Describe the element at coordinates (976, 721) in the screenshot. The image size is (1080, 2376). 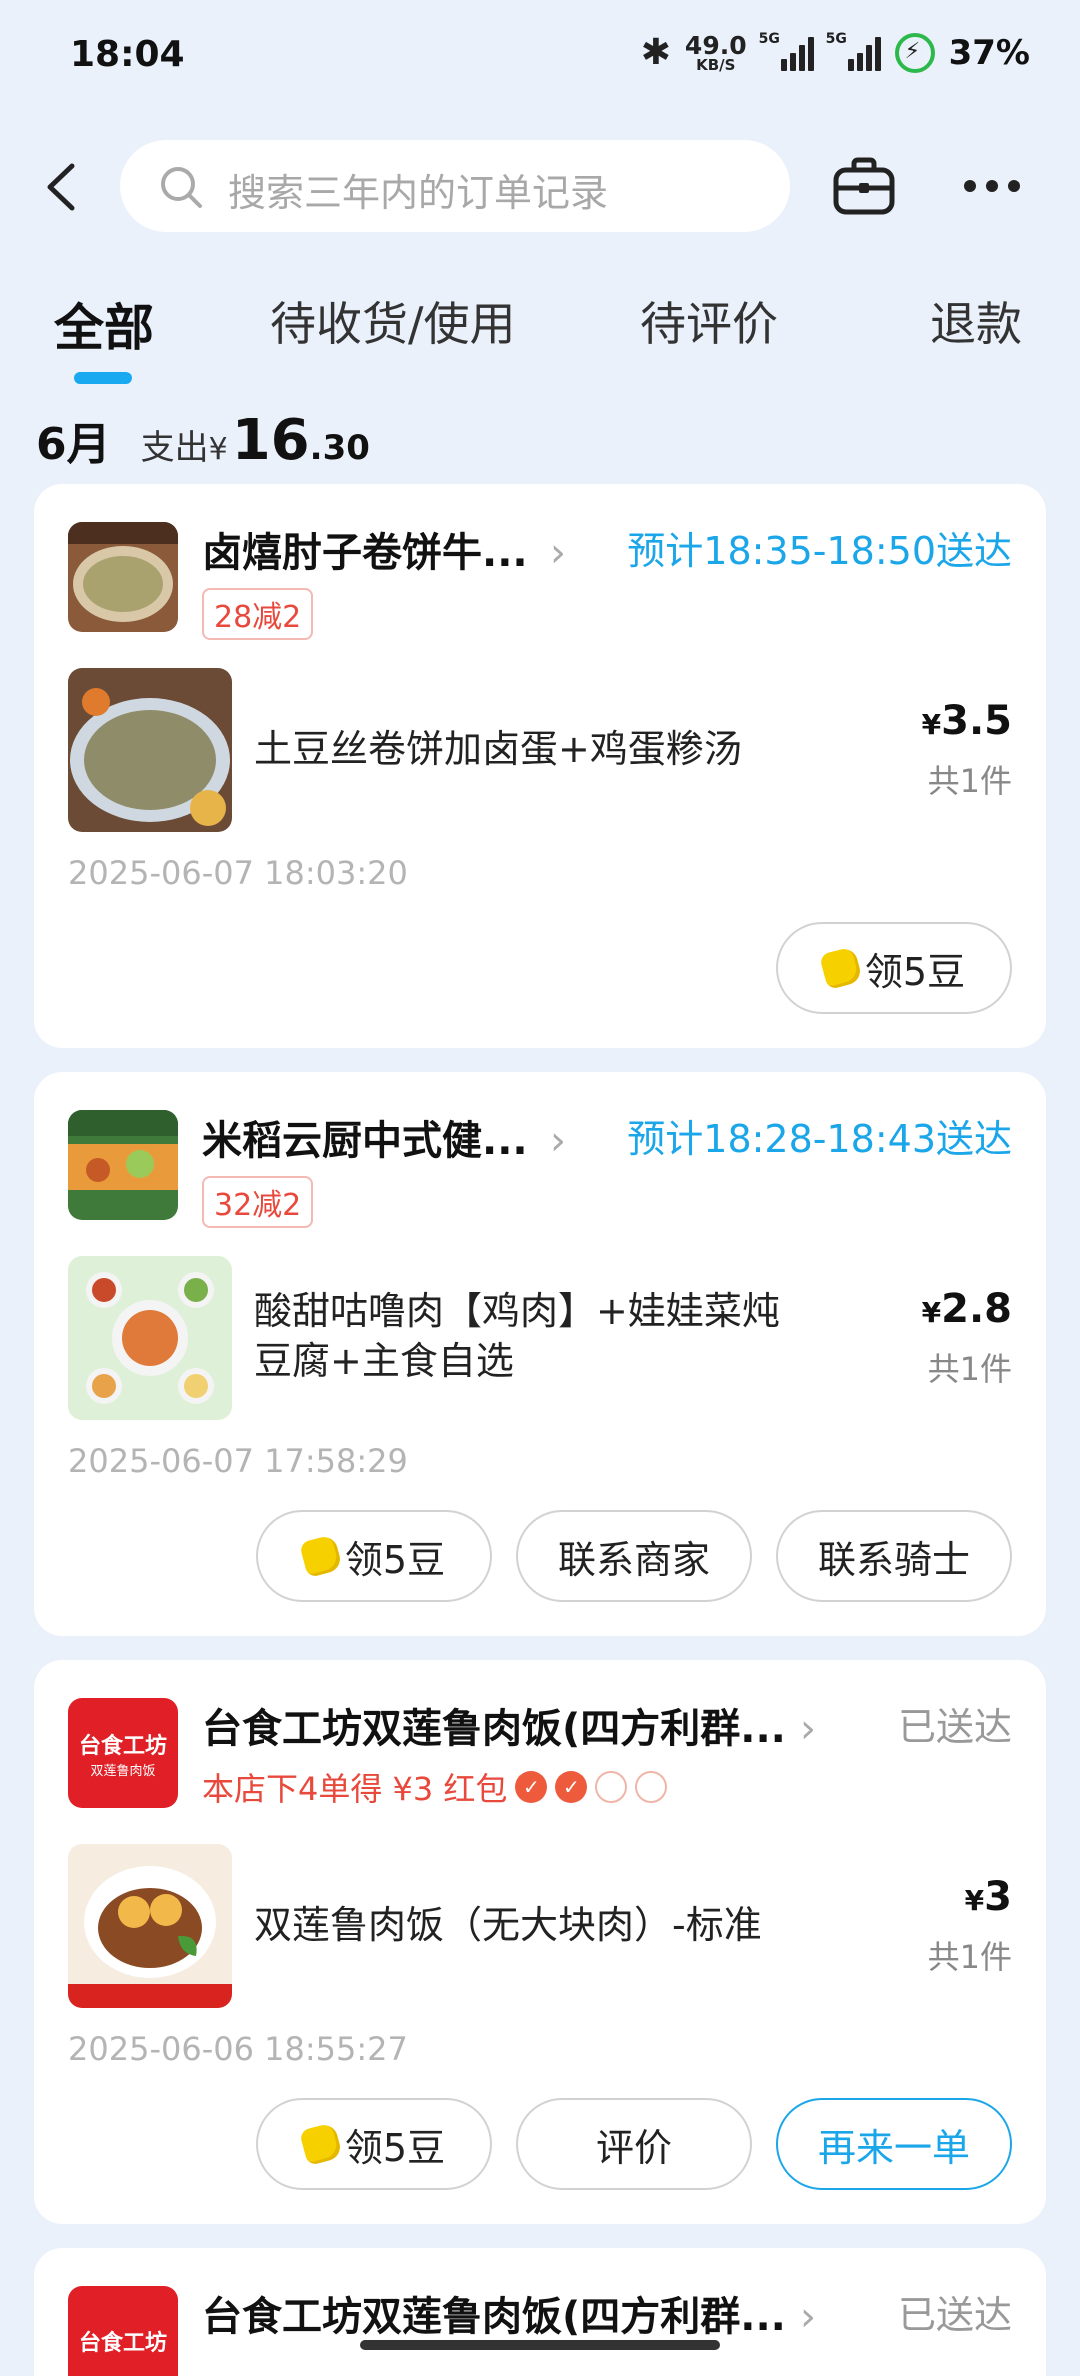
I see `price-value: 3.5` at that location.